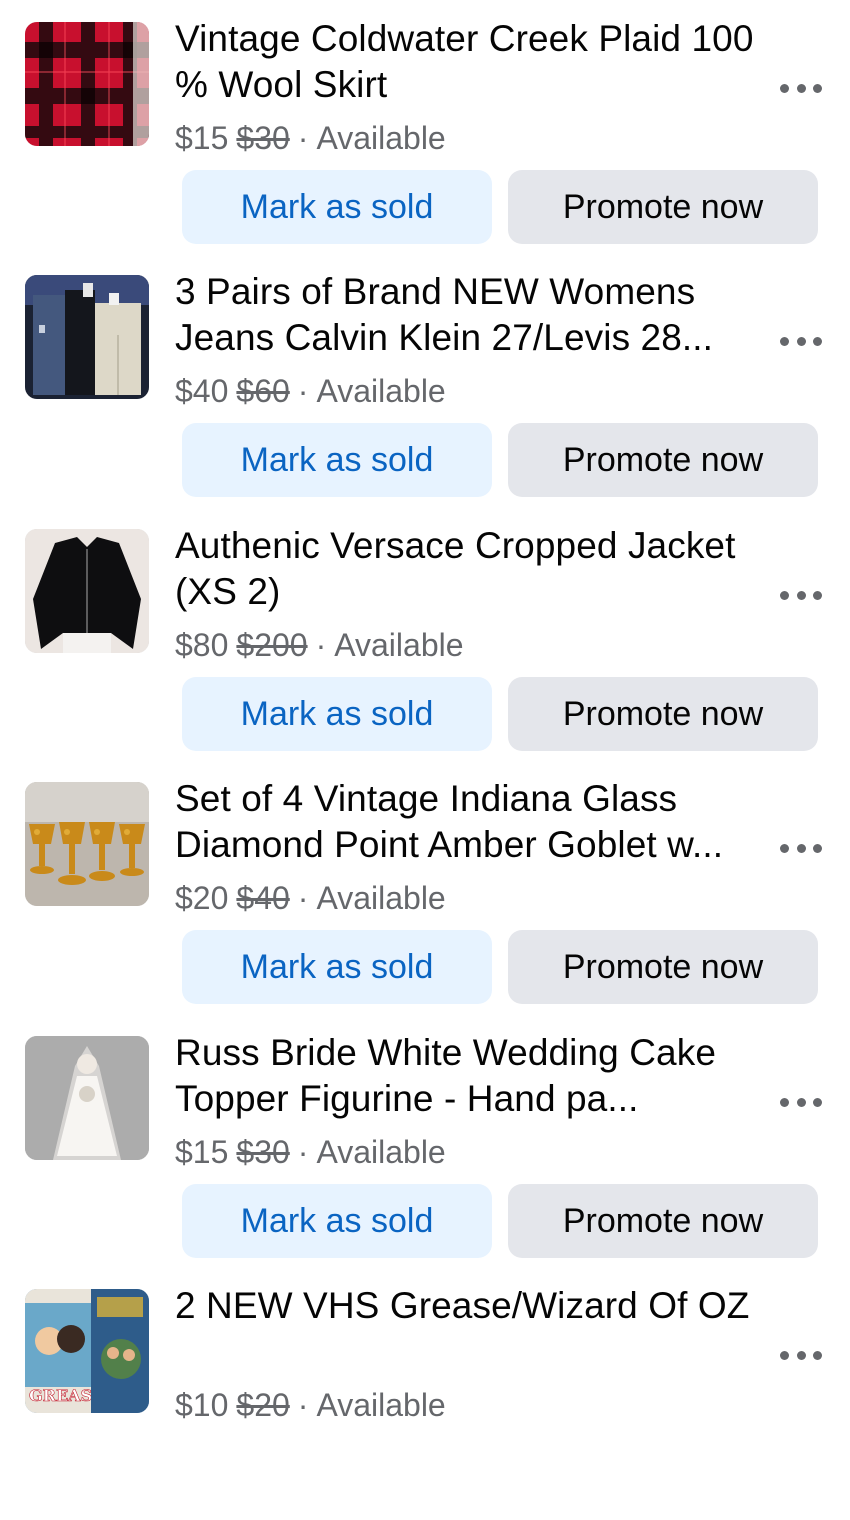 The width and height of the screenshot is (850, 1520). I want to click on listing-price: $40, so click(202, 391).